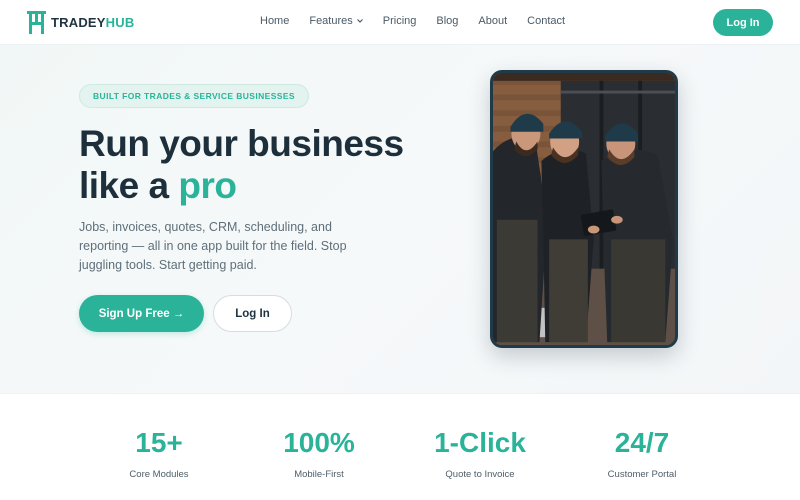  I want to click on stat-value: 1-Click, so click(480, 442).